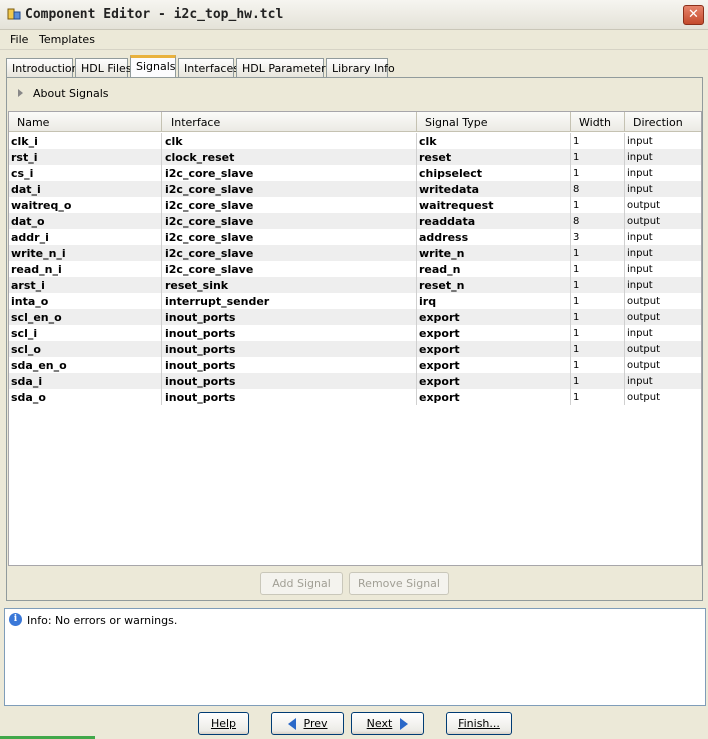 The height and width of the screenshot is (739, 708). Describe the element at coordinates (494, 301) in the screenshot. I see `cell-signal-type: irq` at that location.